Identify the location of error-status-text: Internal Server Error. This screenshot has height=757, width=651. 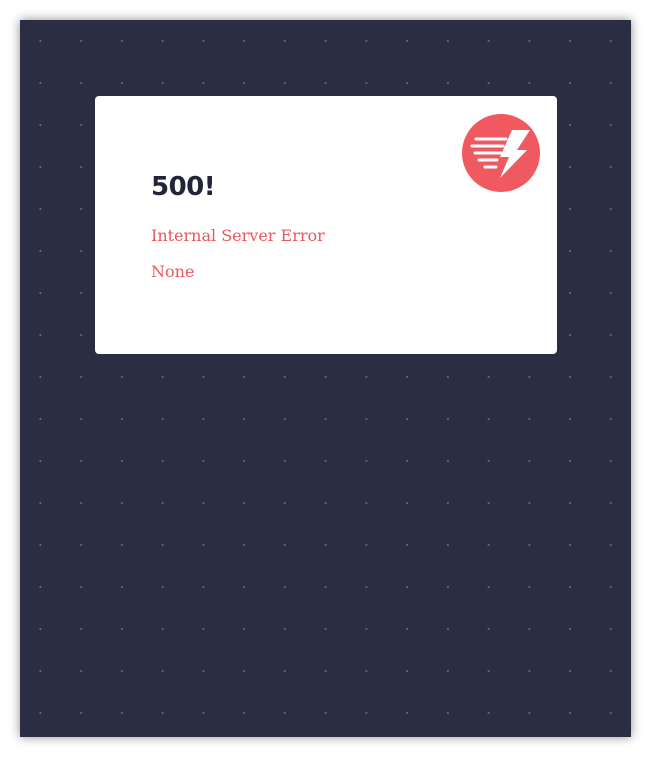
(238, 235).